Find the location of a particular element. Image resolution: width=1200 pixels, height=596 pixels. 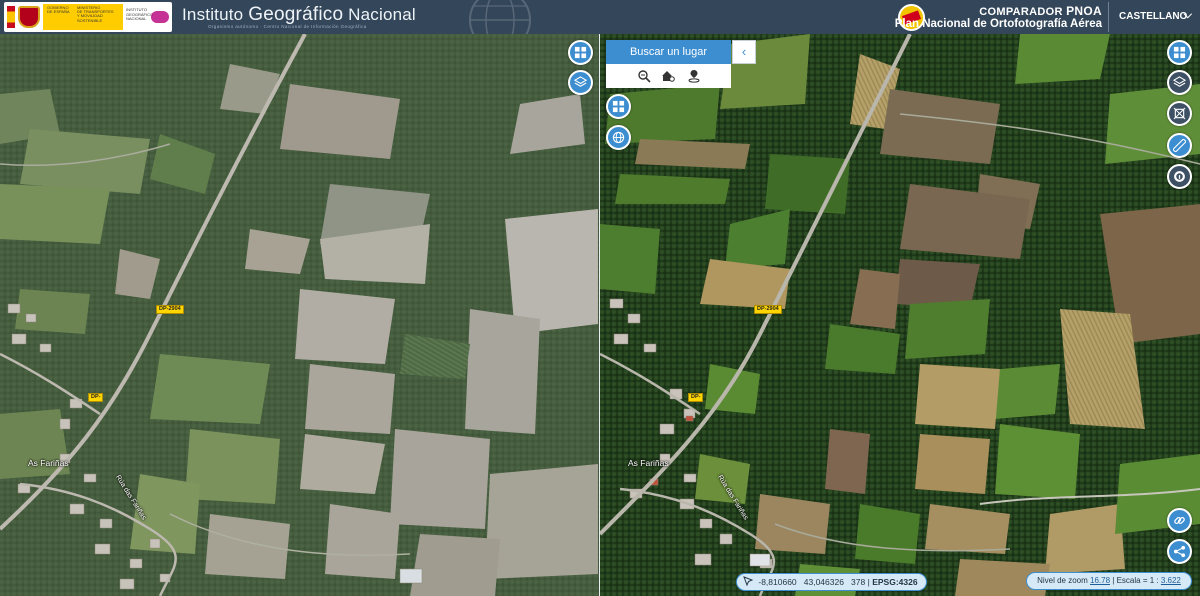

epsg-label: EPSG:4326 is located at coordinates (894, 582).